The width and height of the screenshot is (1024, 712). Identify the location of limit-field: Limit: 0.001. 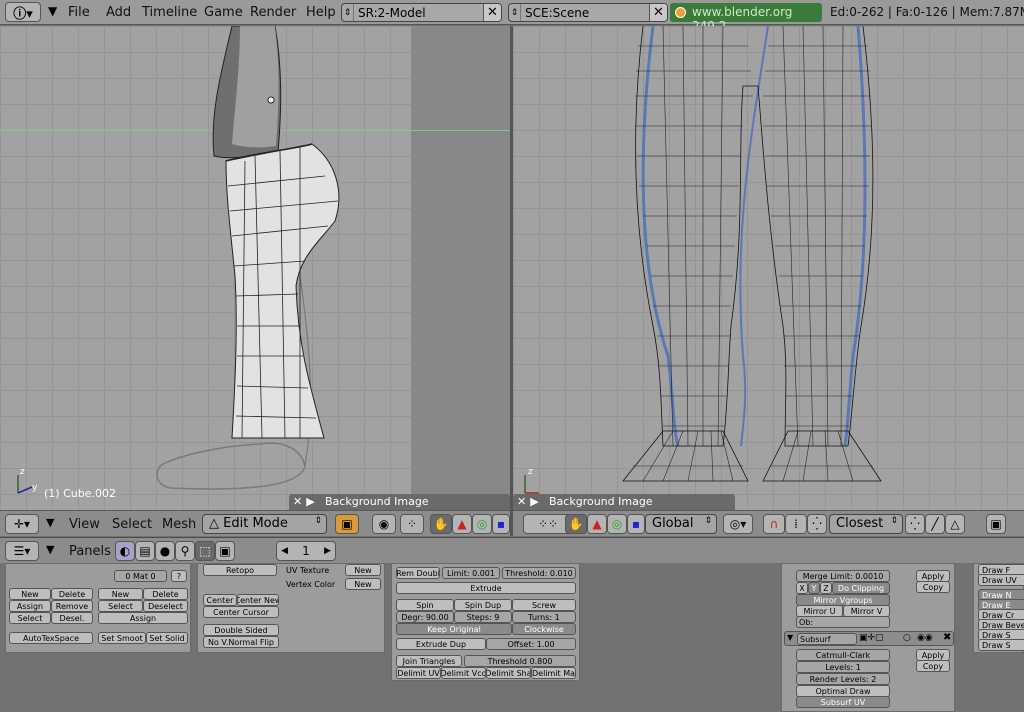
(471, 573).